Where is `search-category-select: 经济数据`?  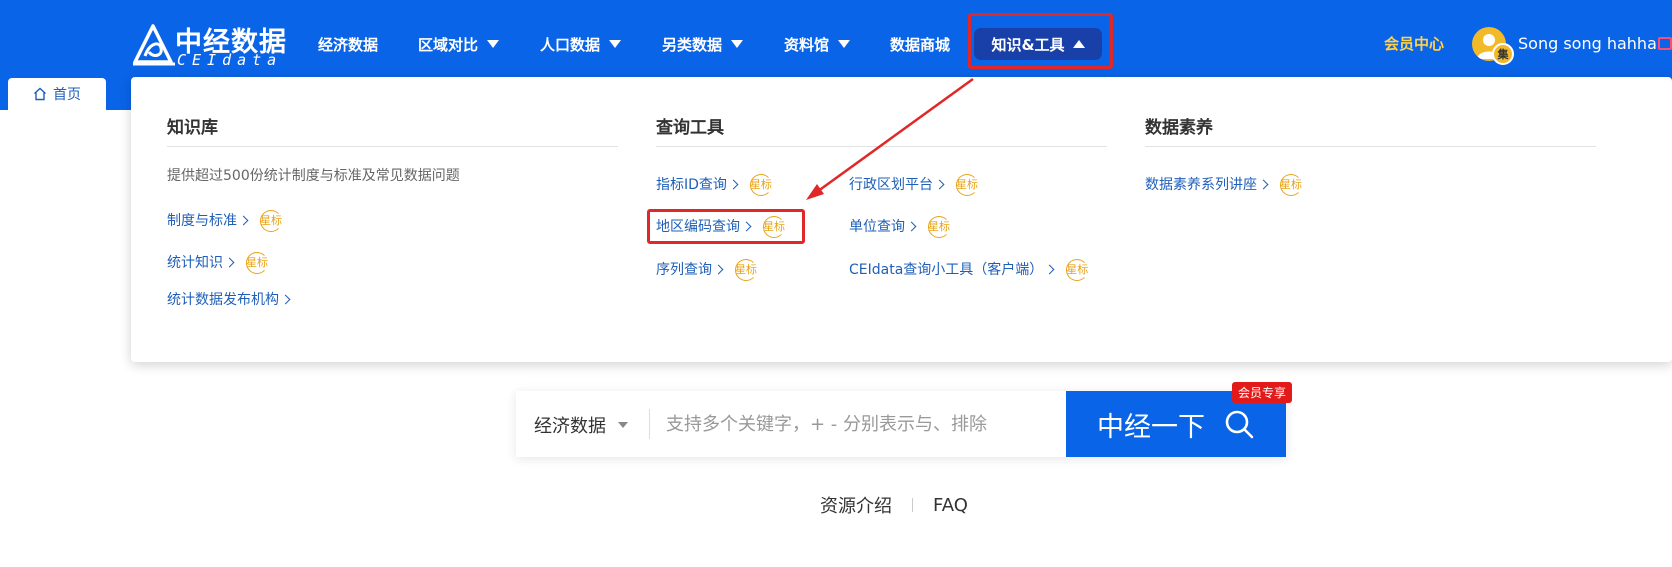 search-category-select: 经济数据 is located at coordinates (581, 425).